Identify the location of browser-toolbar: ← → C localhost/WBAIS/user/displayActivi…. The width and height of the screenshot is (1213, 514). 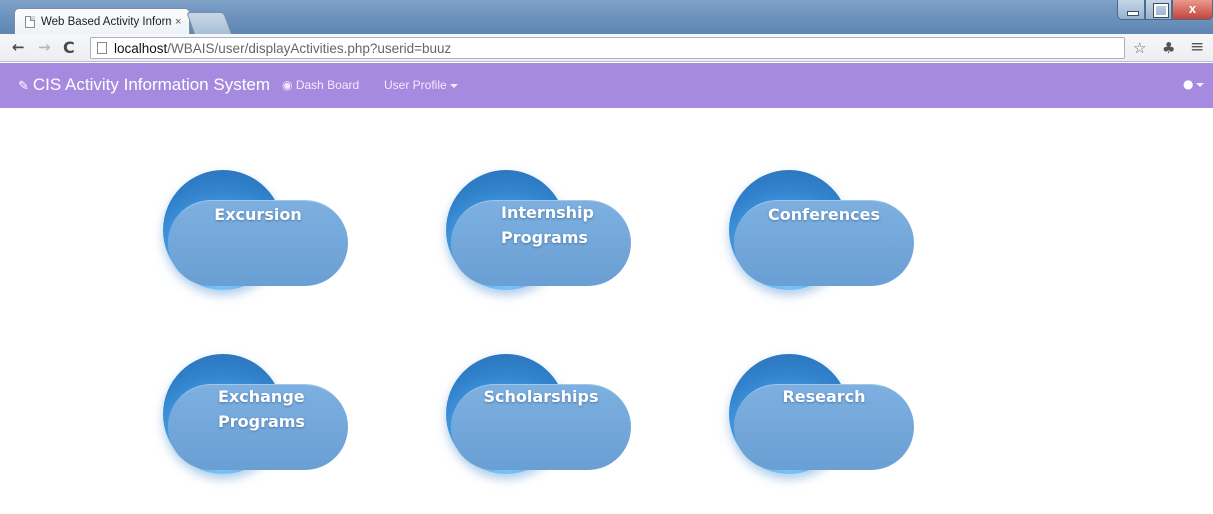
(606, 48).